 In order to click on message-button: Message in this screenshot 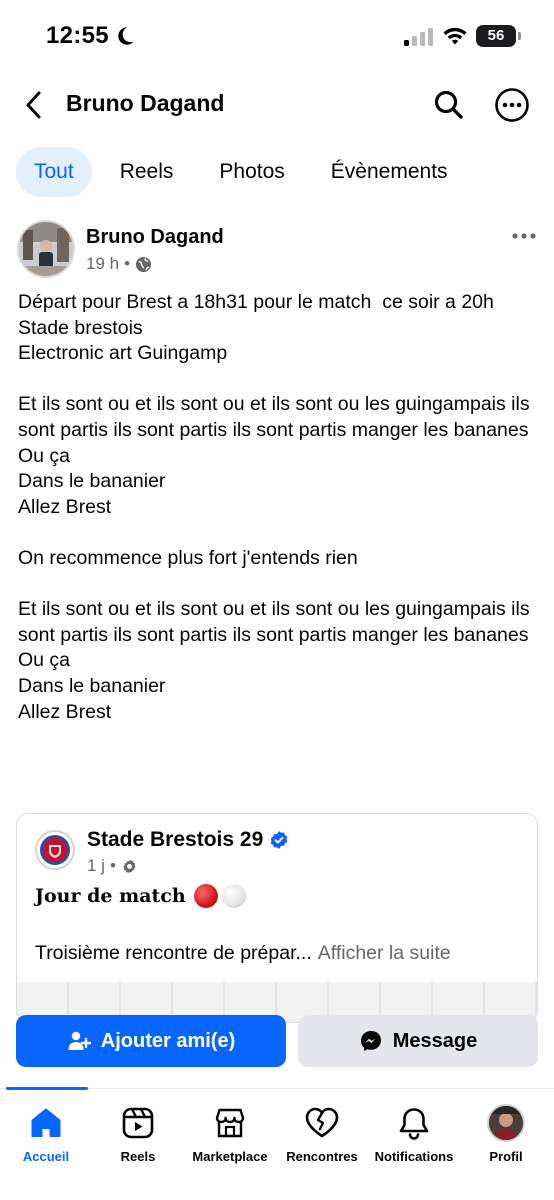, I will do `click(418, 1041)`.